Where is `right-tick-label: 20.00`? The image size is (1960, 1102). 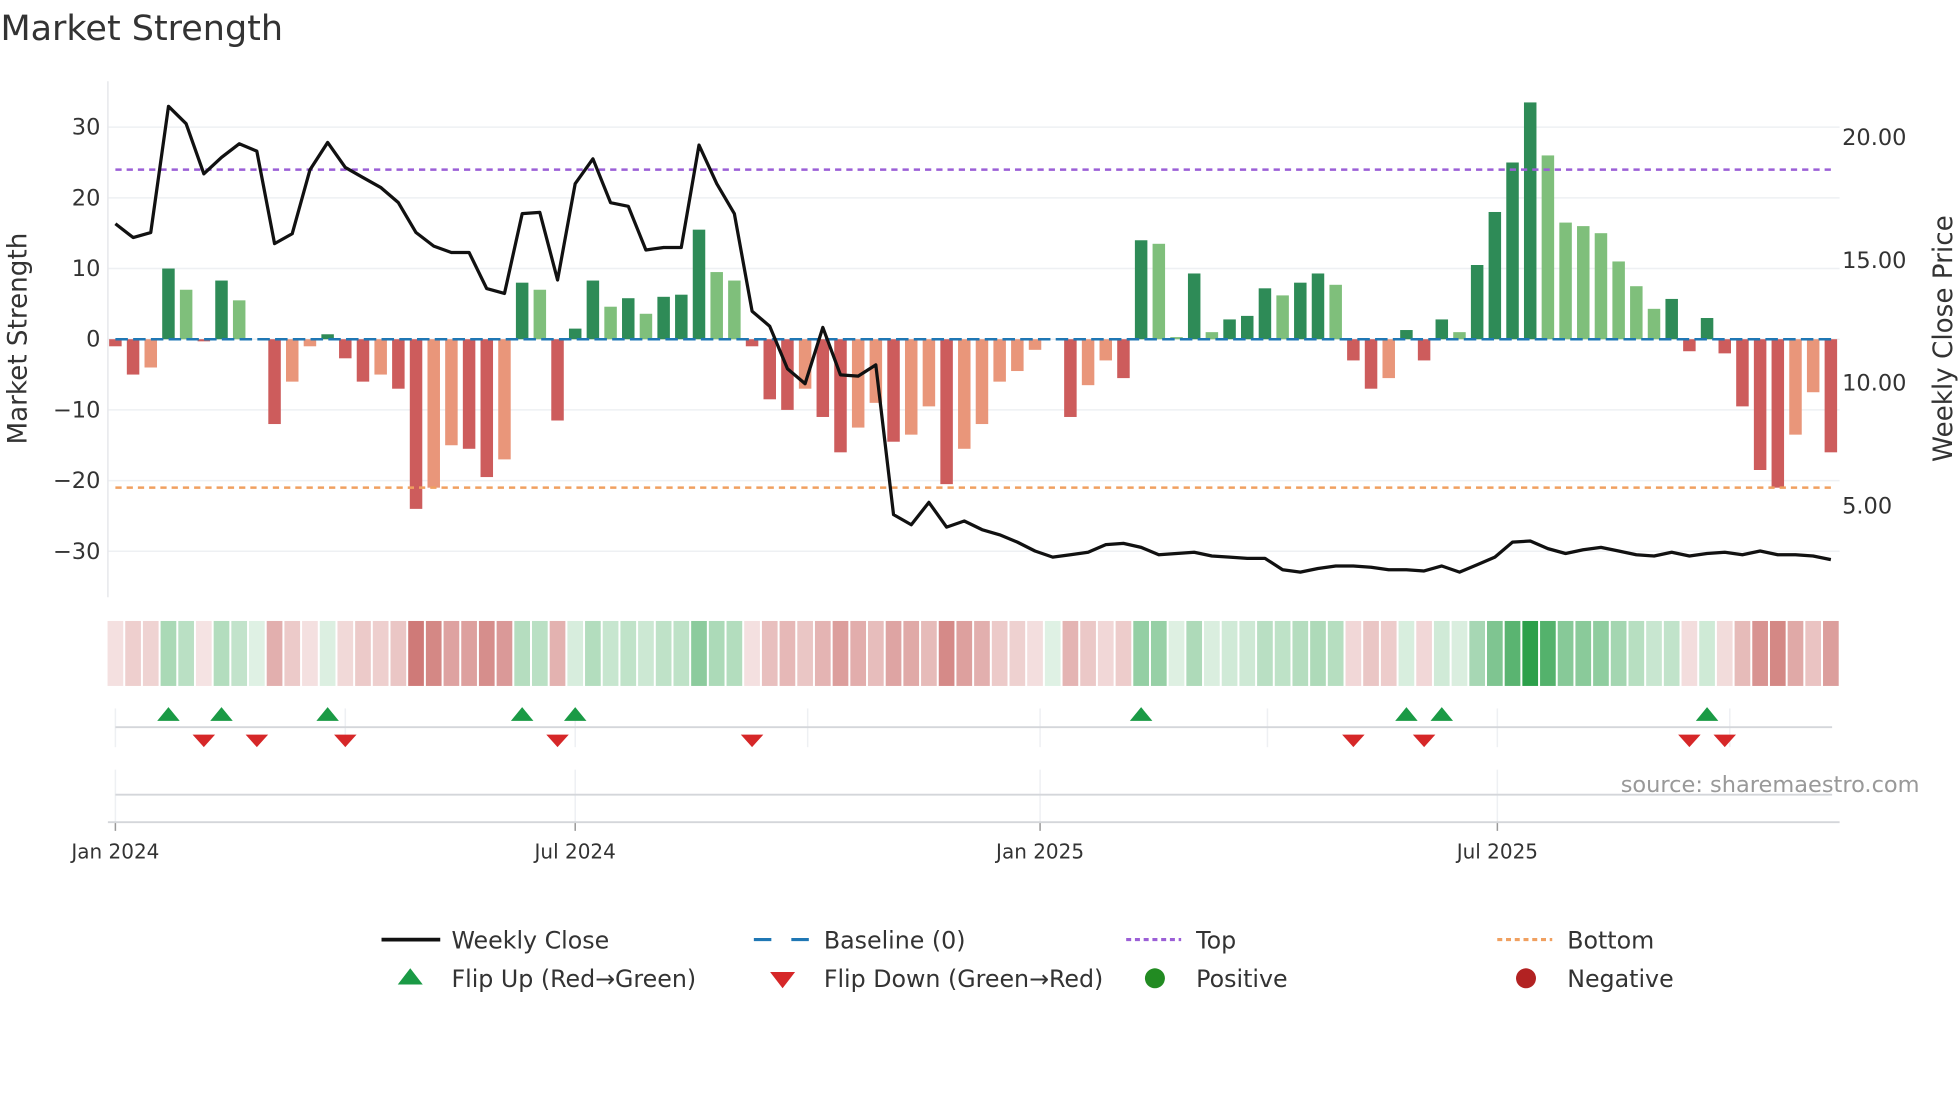 right-tick-label: 20.00 is located at coordinates (1874, 138).